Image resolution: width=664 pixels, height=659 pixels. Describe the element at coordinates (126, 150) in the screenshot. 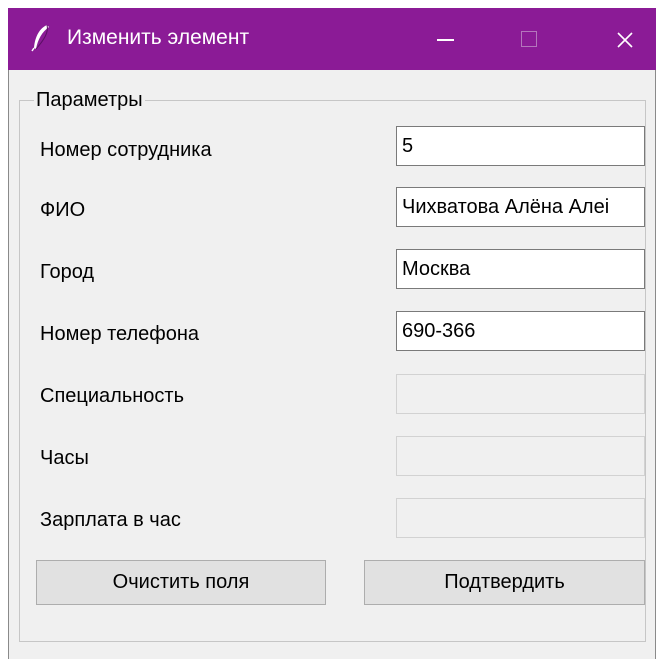

I see `employee-number-label: Номер сотрудника` at that location.